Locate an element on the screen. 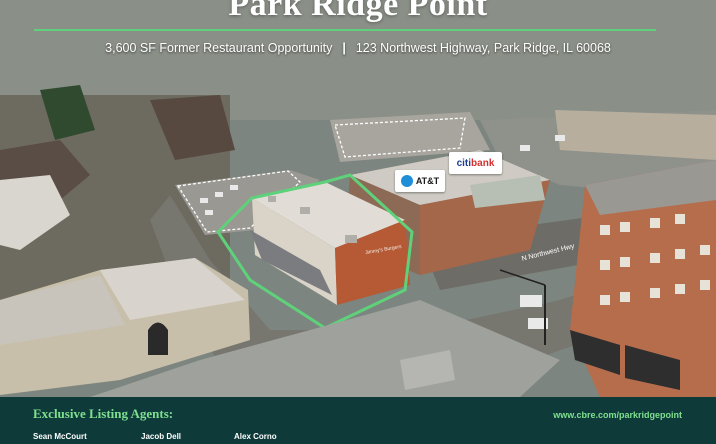 This screenshot has height=444, width=716. citibank-label: citibank is located at coordinates (476, 163).